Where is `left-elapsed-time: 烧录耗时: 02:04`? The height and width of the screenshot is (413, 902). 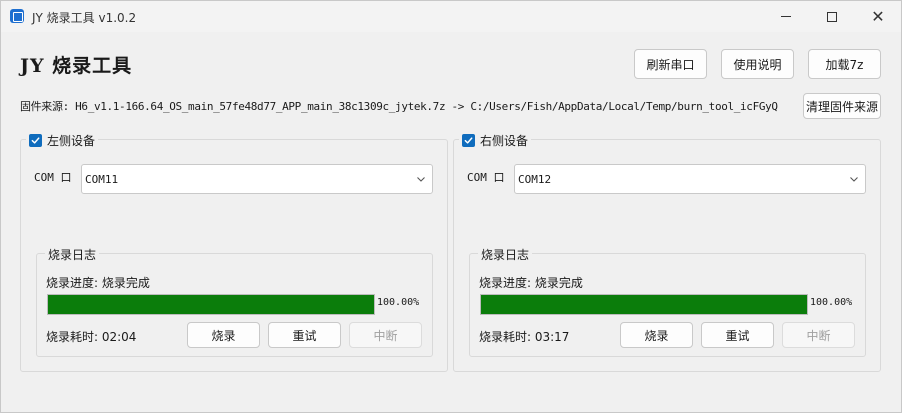 left-elapsed-time: 烧录耗时: 02:04 is located at coordinates (91, 337).